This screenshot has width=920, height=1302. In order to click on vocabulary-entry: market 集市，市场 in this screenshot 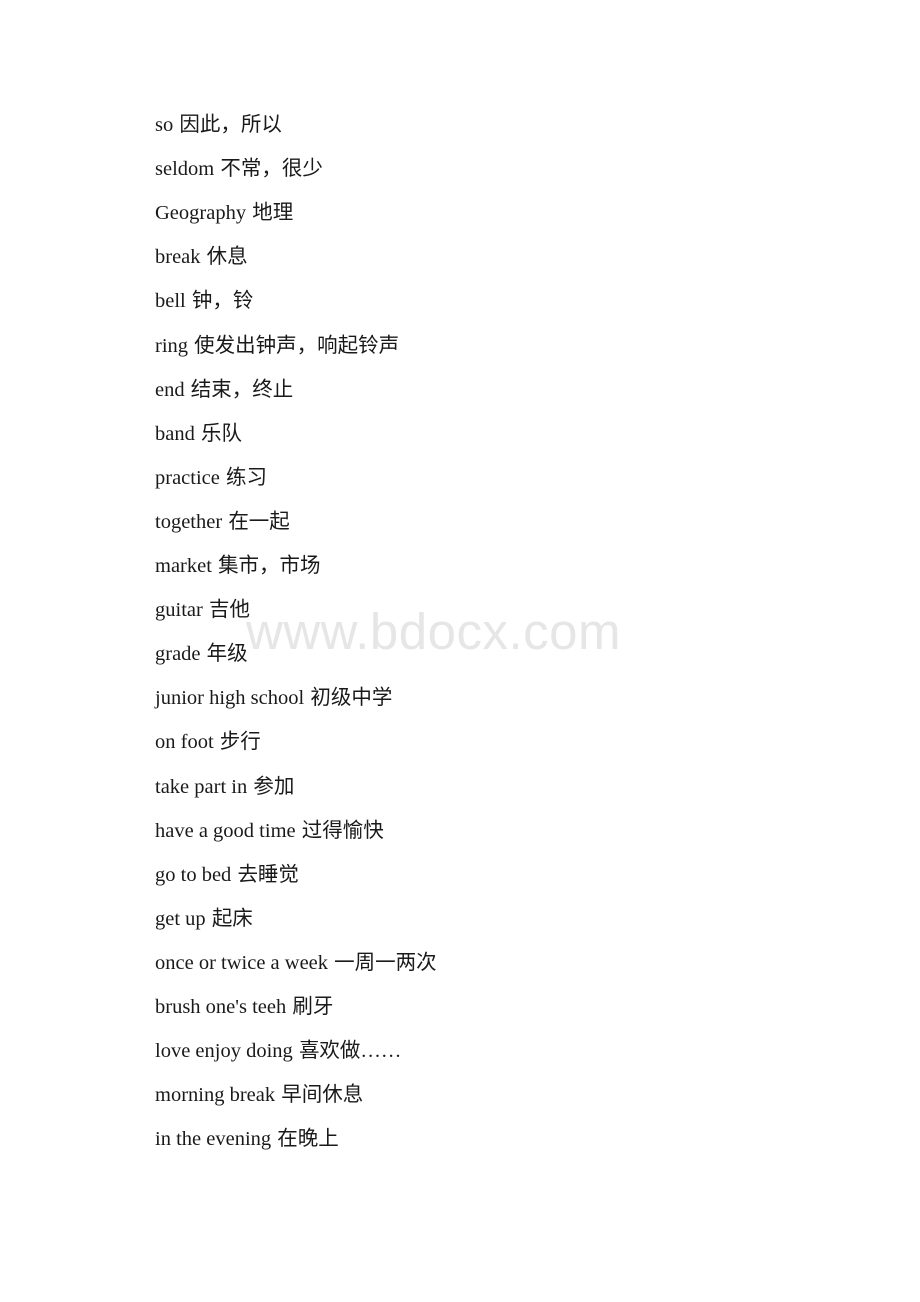, I will do `click(238, 566)`.